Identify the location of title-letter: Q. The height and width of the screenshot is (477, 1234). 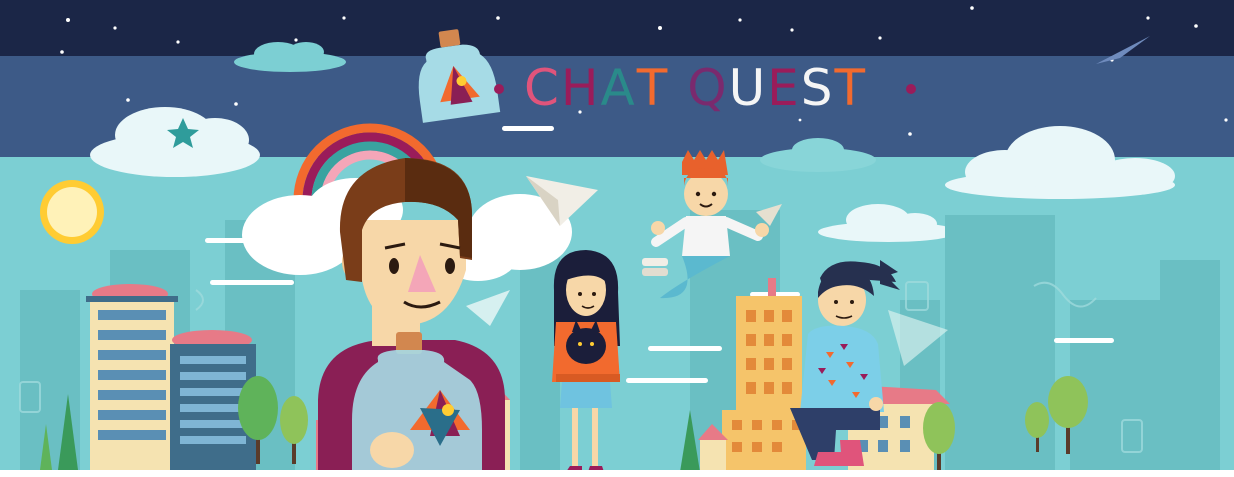
(708, 88).